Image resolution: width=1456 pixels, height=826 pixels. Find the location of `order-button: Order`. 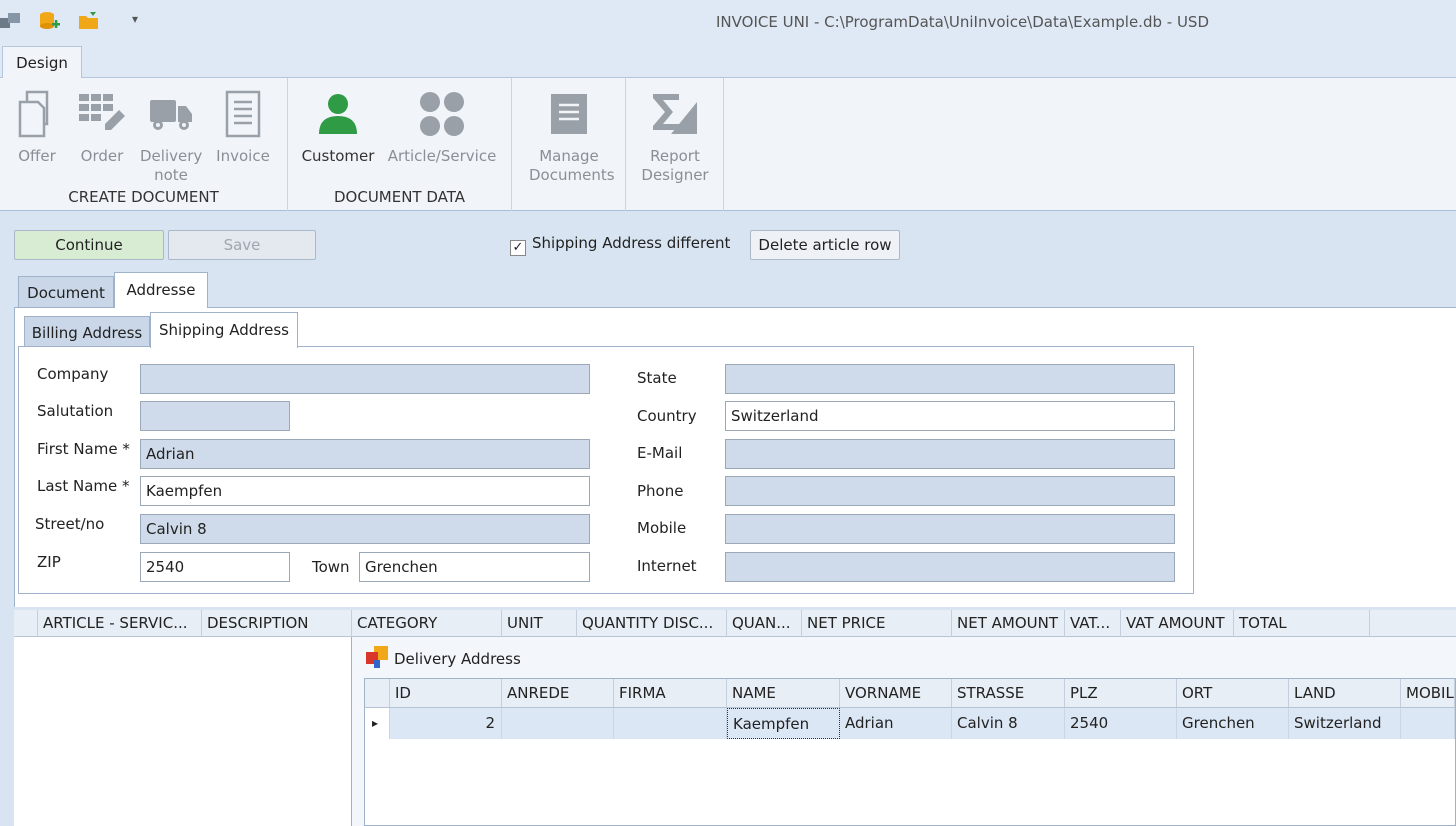

order-button: Order is located at coordinates (102, 122).